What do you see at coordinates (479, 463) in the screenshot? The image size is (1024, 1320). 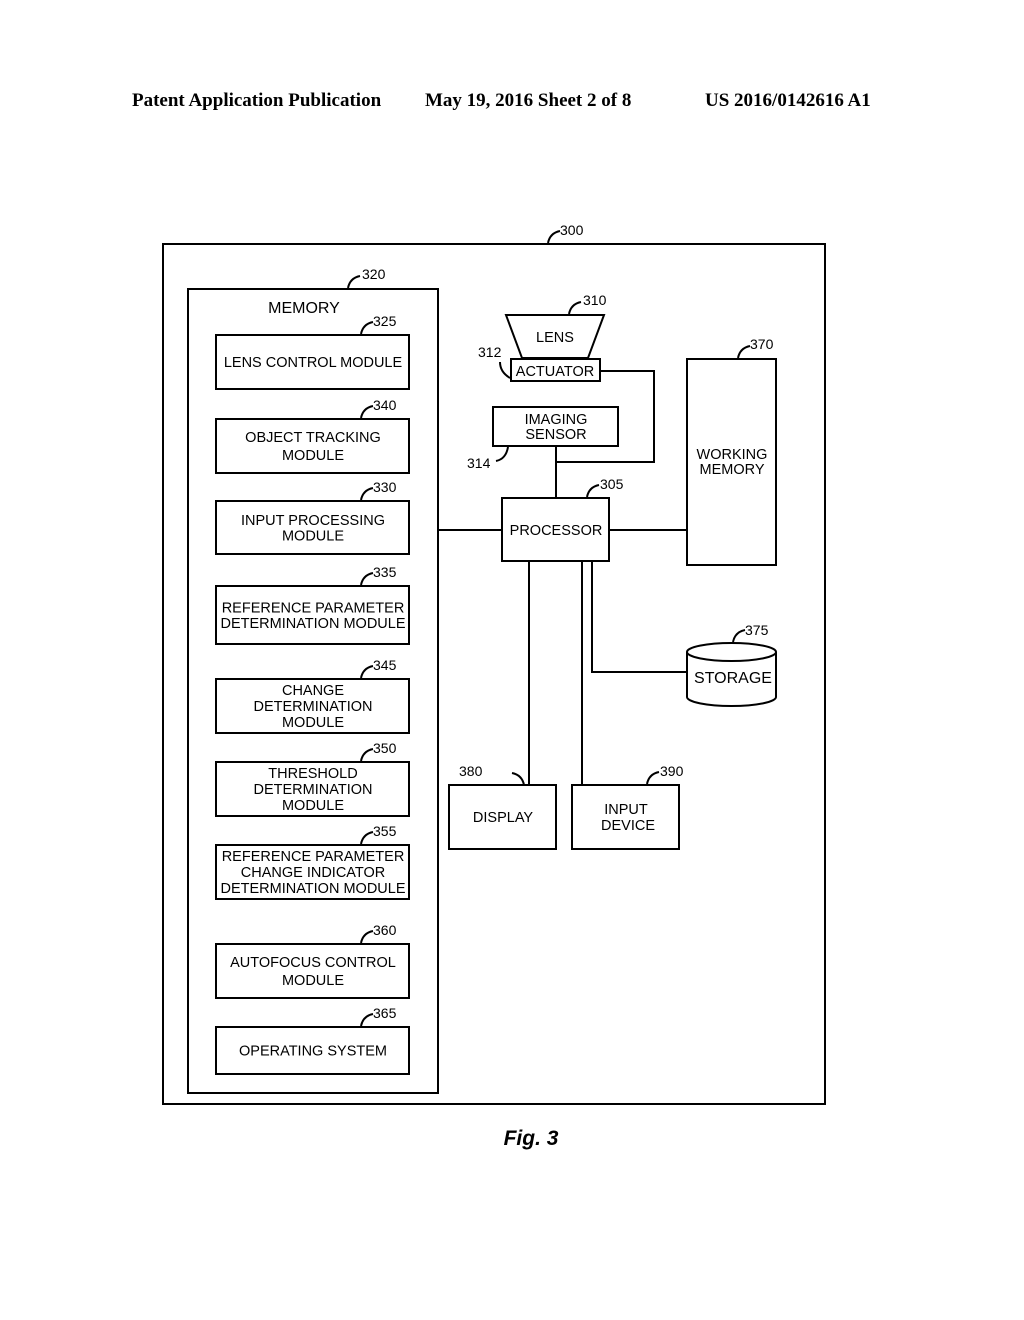 I see `ref-314: 314` at bounding box center [479, 463].